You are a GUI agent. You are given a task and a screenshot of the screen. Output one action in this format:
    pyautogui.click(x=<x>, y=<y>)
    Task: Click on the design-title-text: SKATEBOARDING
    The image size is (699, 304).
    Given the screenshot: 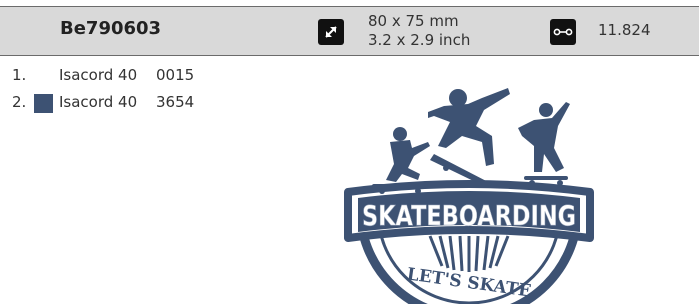 What is the action you would take?
    pyautogui.click(x=469, y=215)
    